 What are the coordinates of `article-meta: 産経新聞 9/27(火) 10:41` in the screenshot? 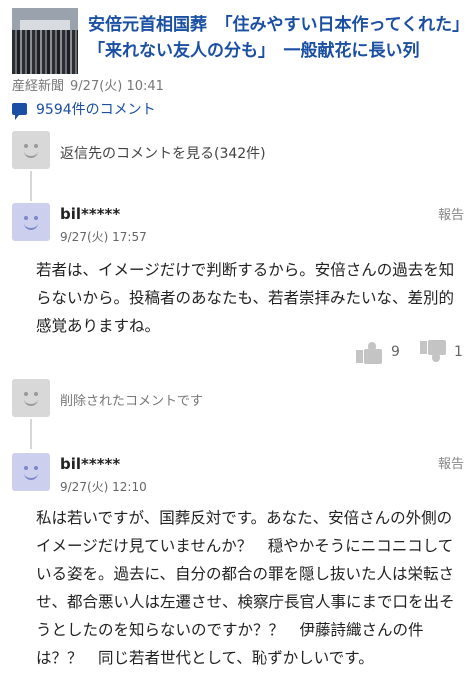 It's located at (88, 84).